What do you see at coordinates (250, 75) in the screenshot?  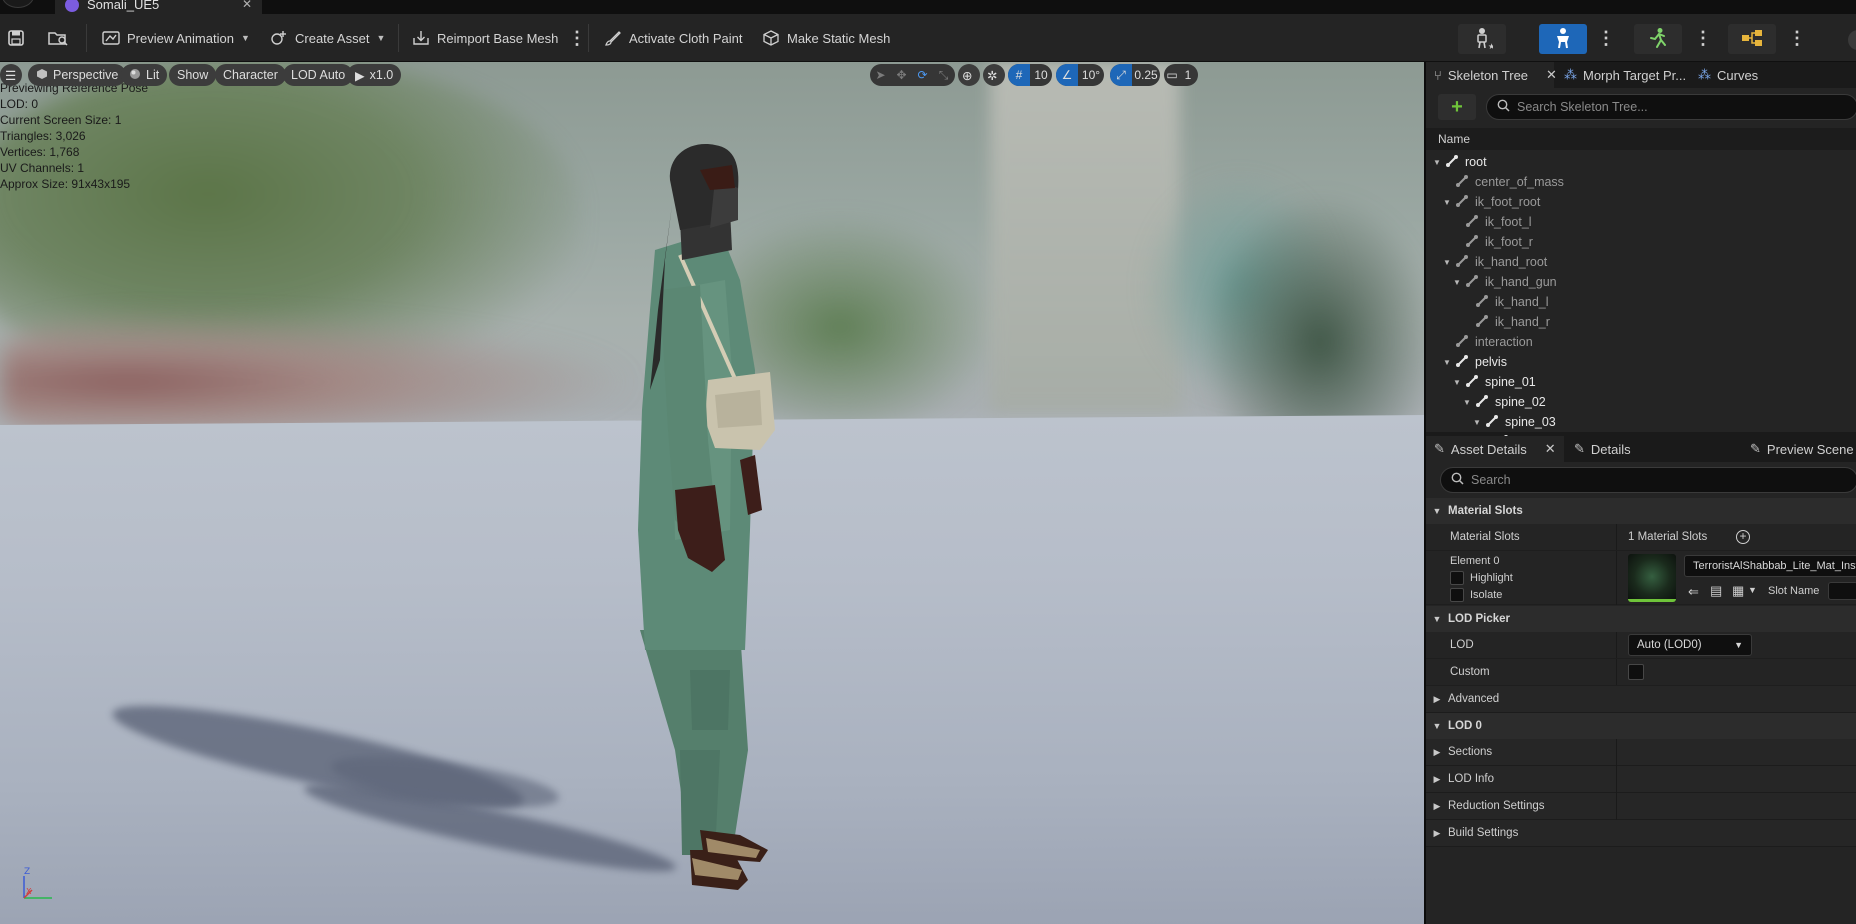 I see `character-options-button: Character` at bounding box center [250, 75].